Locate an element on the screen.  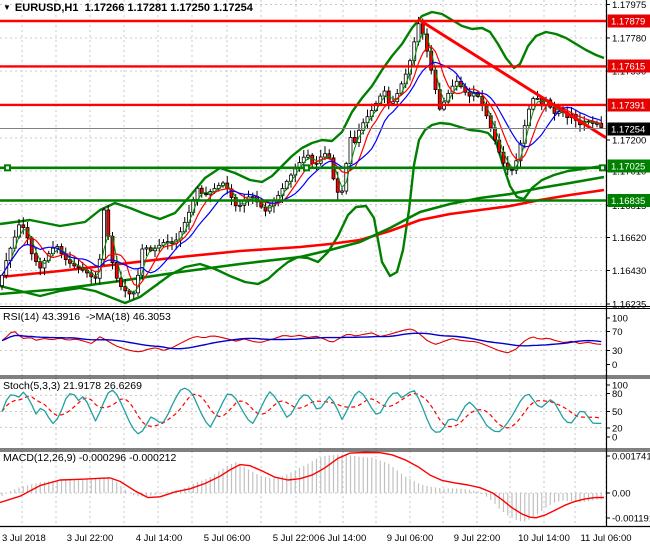
price-tag-1.16835: 1.16835 is located at coordinates (628, 200).